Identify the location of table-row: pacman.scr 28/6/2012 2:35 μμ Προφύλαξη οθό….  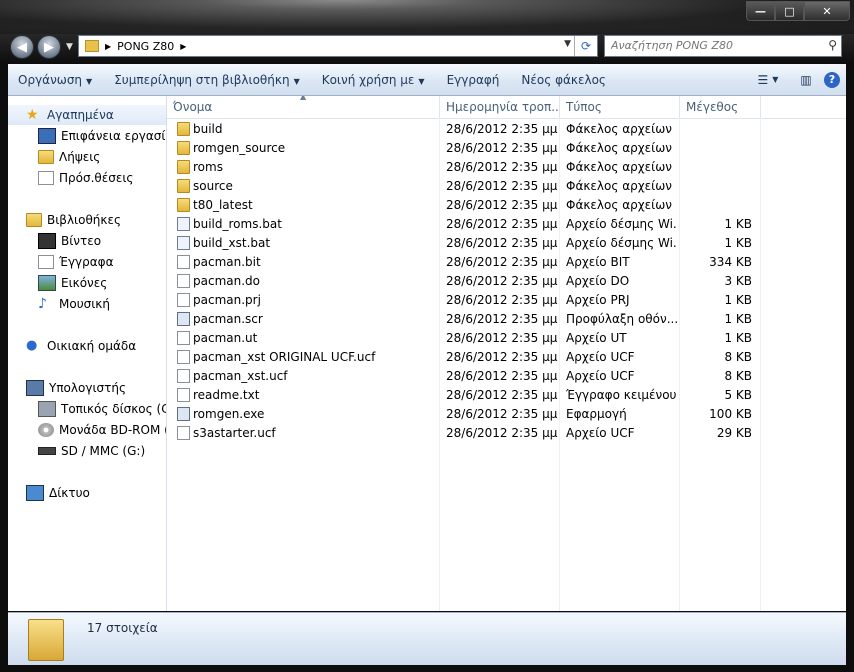
(506, 319).